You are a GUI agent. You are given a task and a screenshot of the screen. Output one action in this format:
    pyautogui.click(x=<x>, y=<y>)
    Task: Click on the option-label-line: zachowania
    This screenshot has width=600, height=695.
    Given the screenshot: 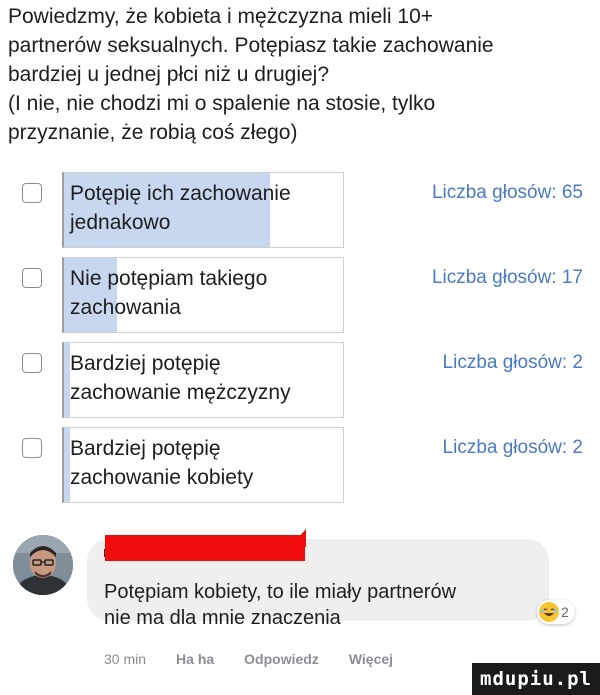 What is the action you would take?
    pyautogui.click(x=125, y=307)
    